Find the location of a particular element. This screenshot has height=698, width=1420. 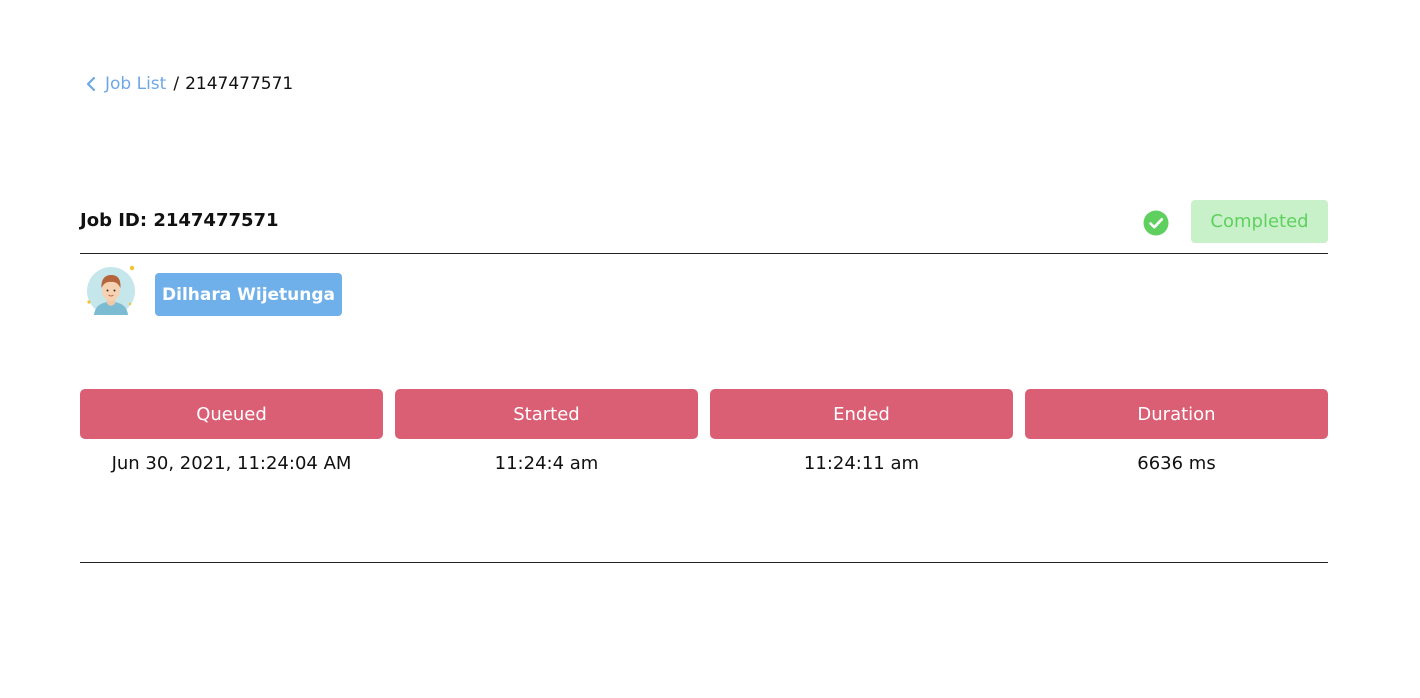

timing-column-started: Started 11:24:4 am is located at coordinates (546, 431).